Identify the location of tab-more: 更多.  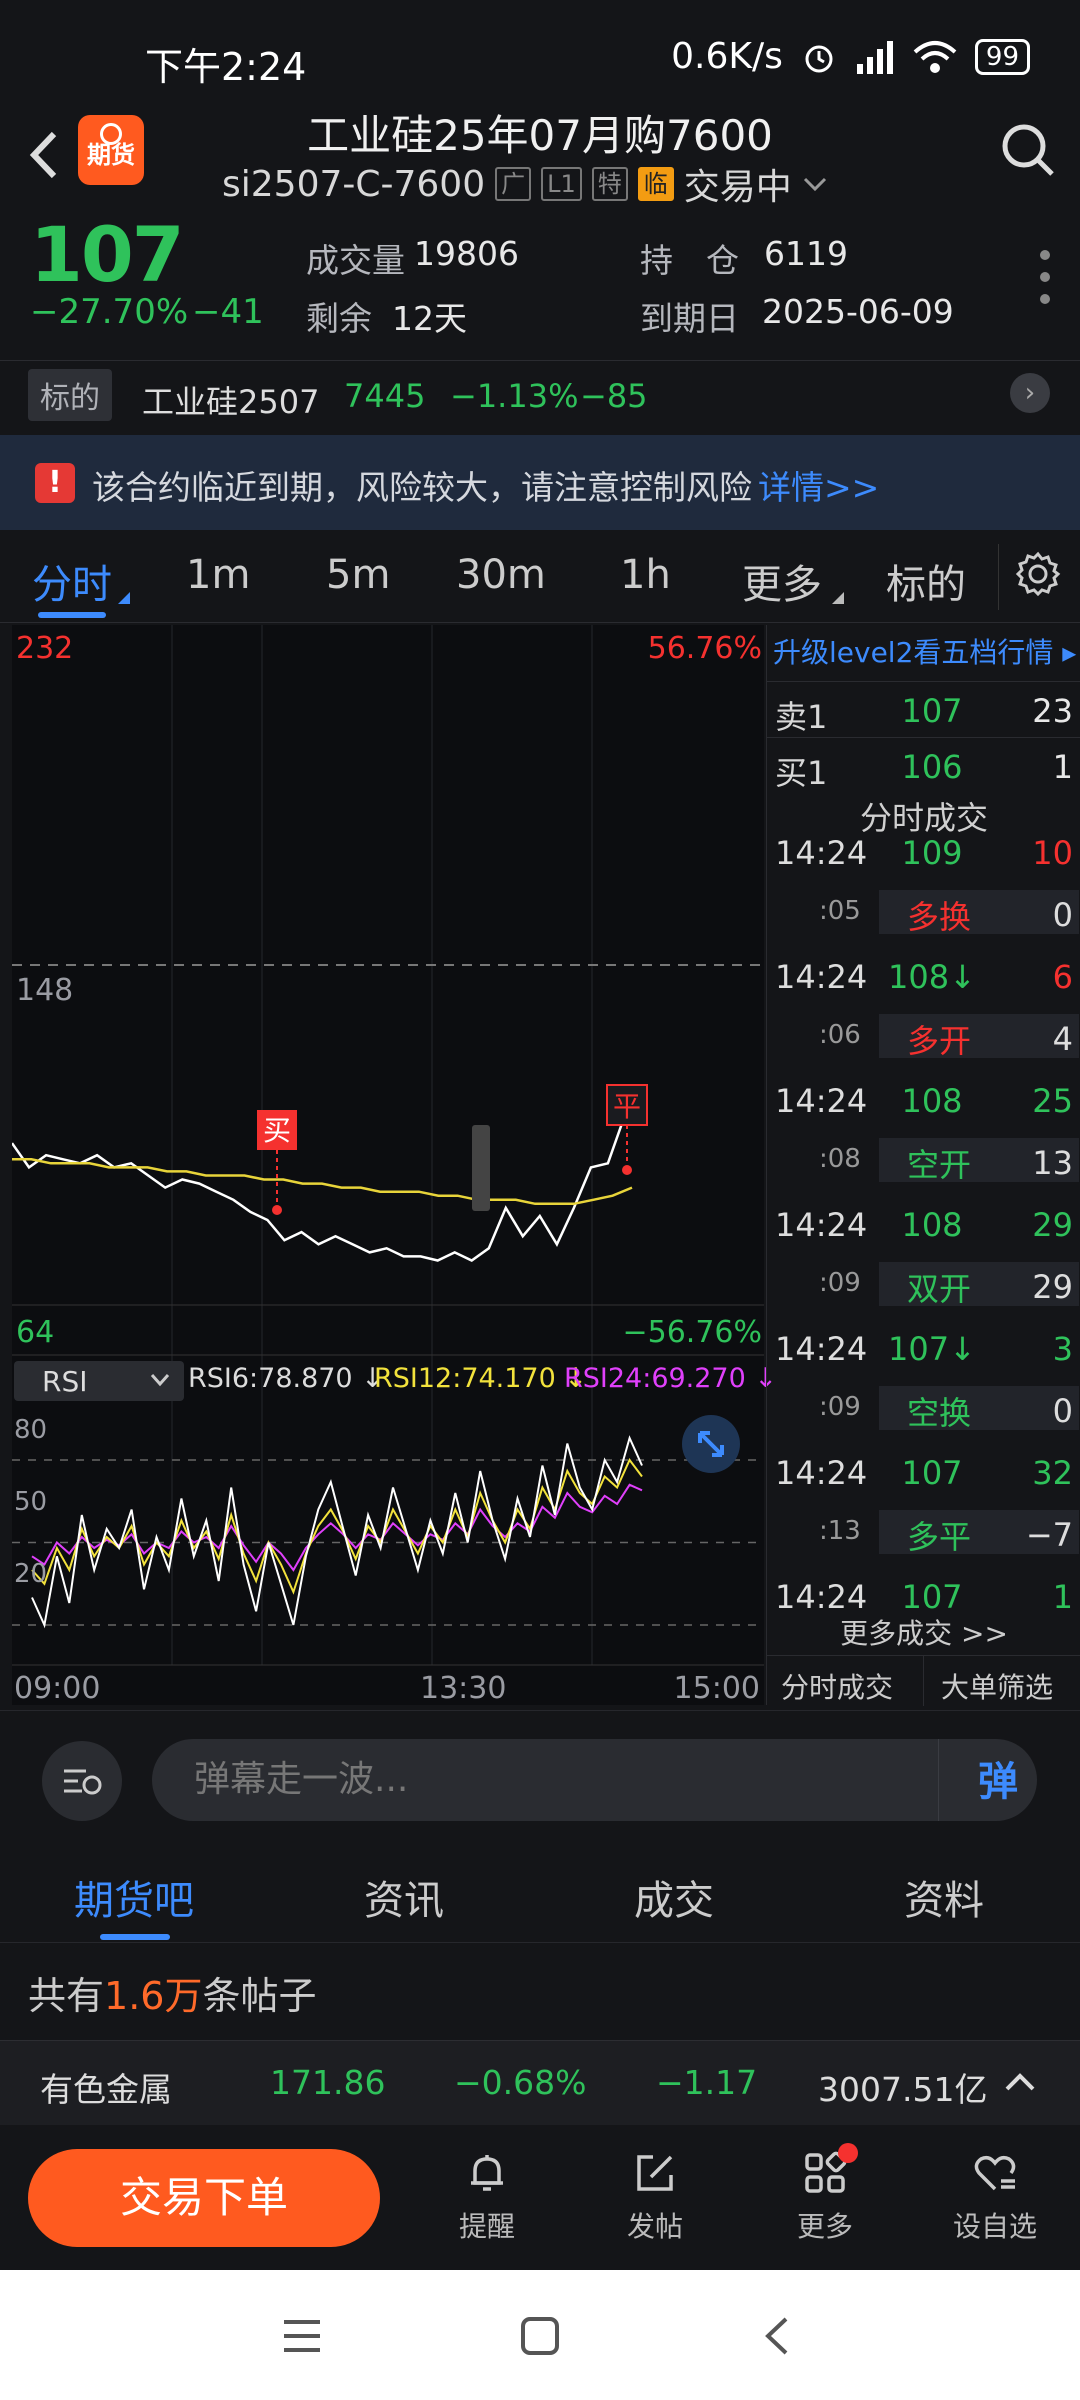
(782, 581).